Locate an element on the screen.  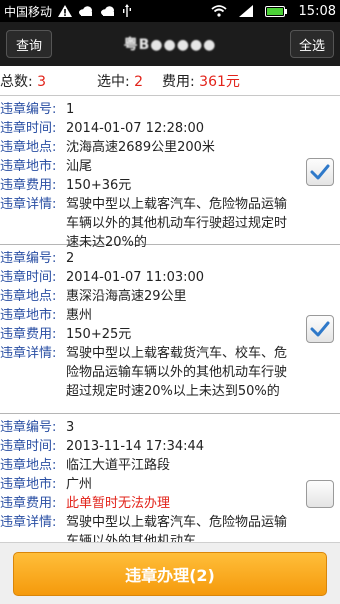
violation-fee: 150+36元 is located at coordinates (99, 185).